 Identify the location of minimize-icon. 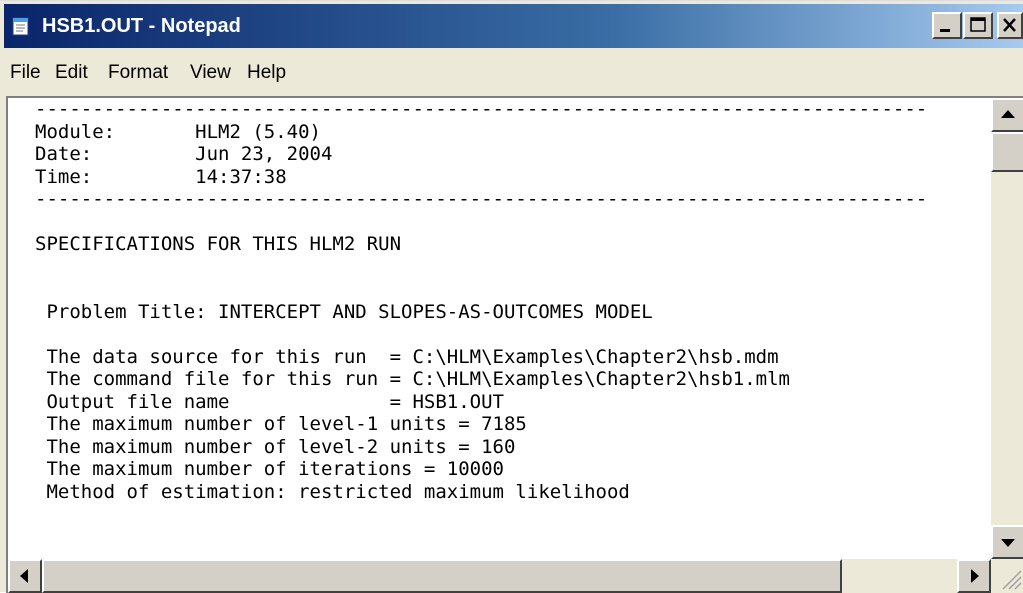
(947, 25).